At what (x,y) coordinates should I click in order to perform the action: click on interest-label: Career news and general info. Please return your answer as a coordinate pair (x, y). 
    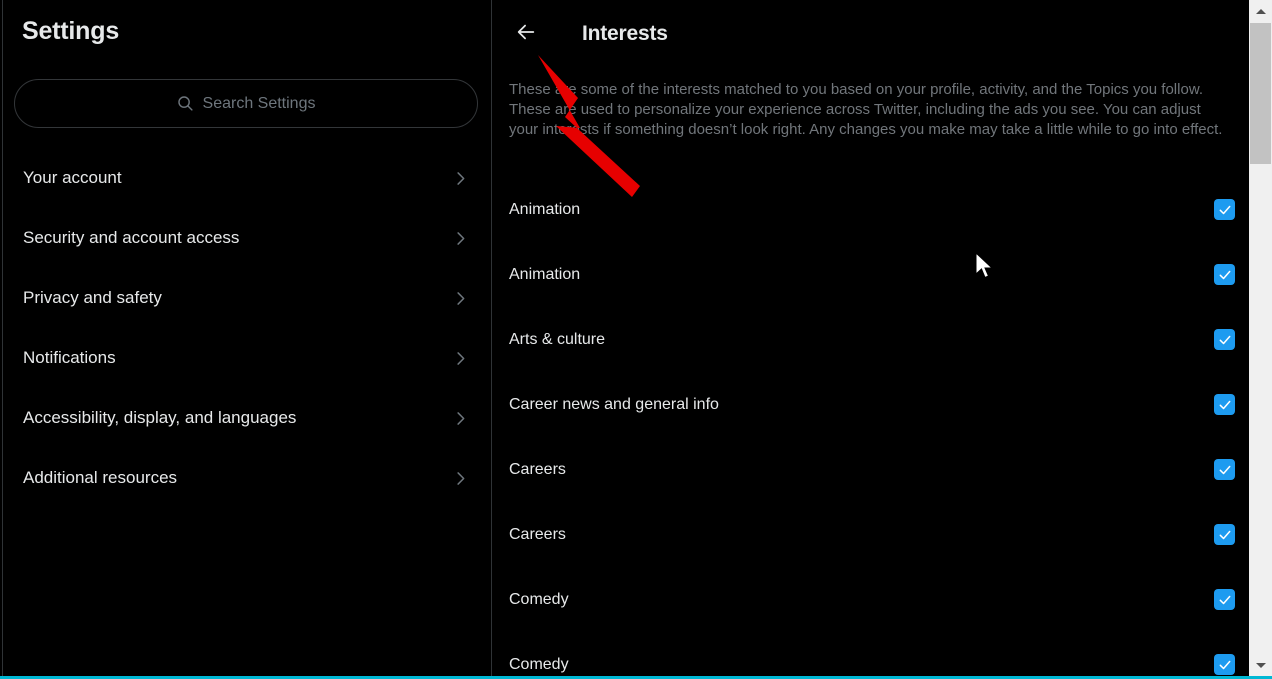
    Looking at the image, I should click on (614, 404).